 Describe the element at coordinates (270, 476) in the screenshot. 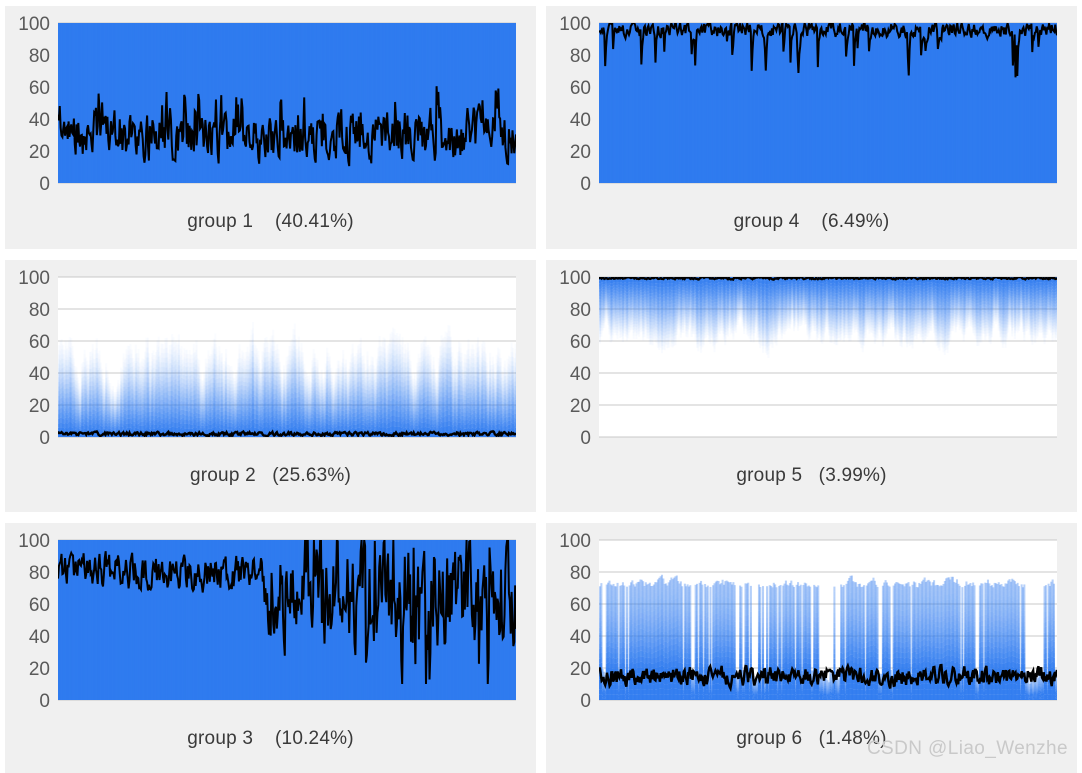

I see `panel-caption: group 2 (25.63%)` at that location.